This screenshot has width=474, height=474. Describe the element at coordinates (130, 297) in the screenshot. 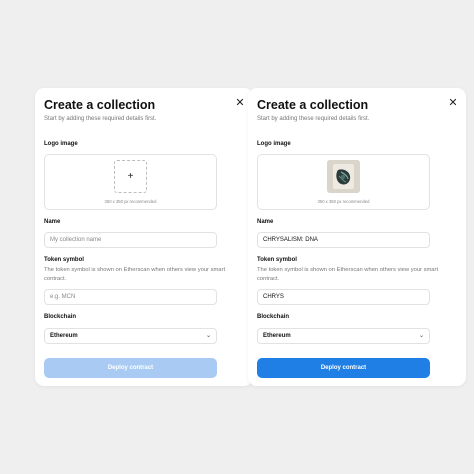

I see `token-symbol-input: e.g. MCN` at that location.